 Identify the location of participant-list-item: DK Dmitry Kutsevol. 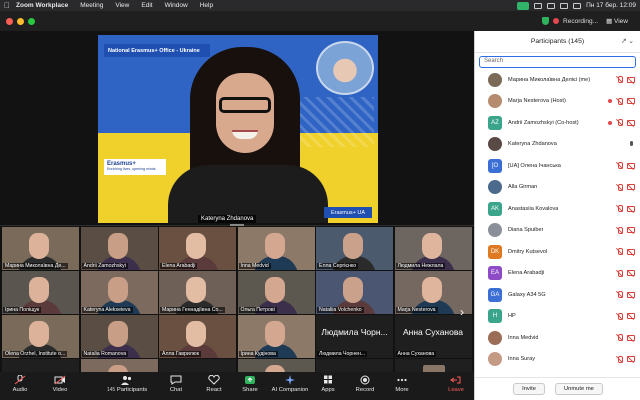
(557, 252).